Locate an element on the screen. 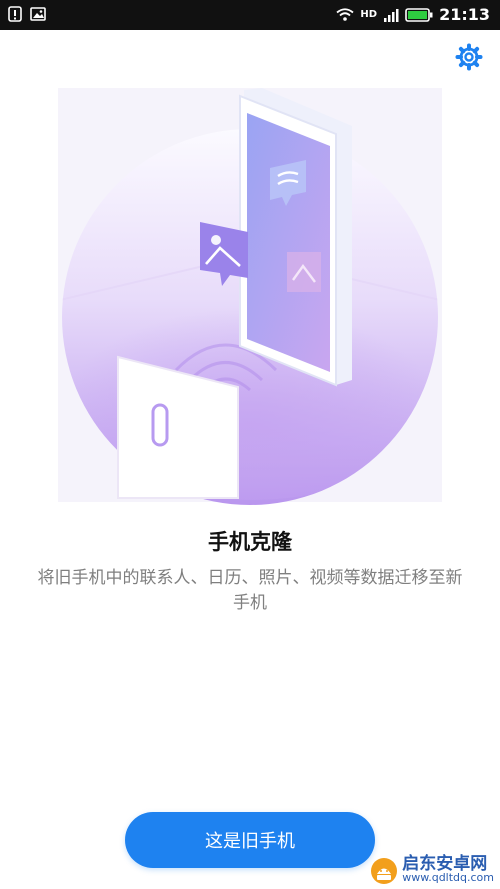 The height and width of the screenshot is (889, 500). image-icon is located at coordinates (38, 14).